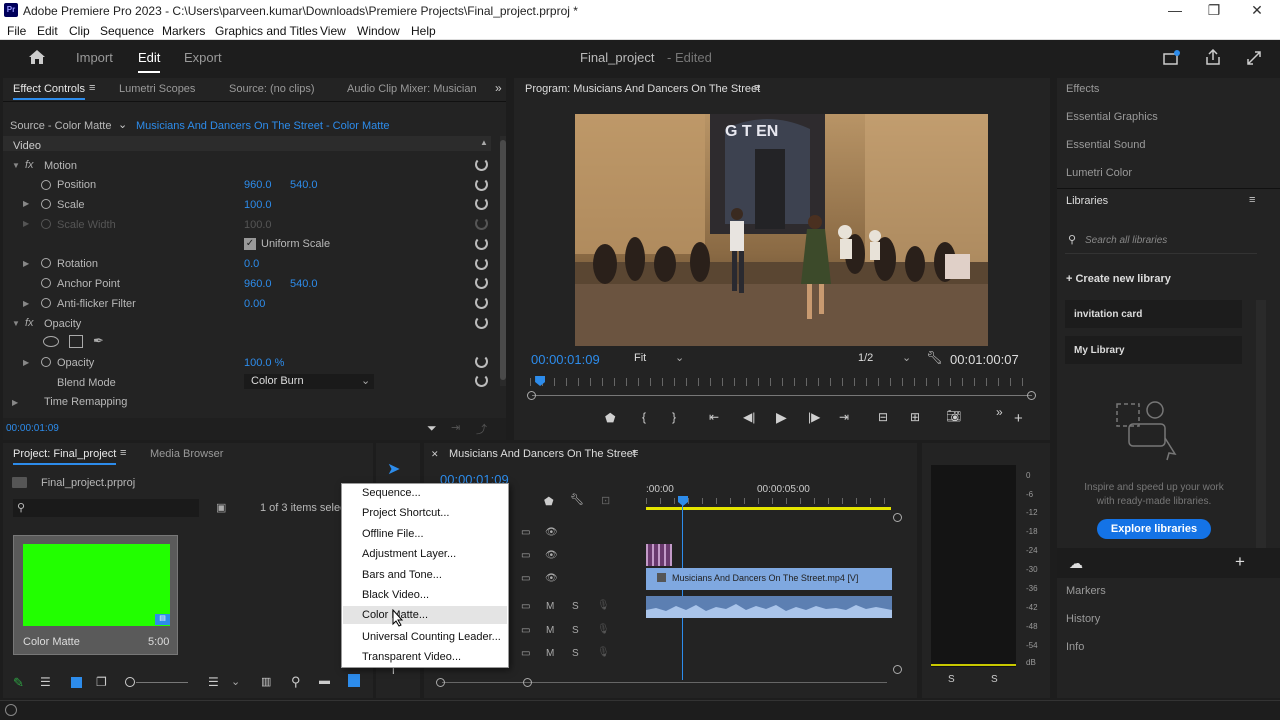  I want to click on tab-edit: Edit, so click(149, 61).